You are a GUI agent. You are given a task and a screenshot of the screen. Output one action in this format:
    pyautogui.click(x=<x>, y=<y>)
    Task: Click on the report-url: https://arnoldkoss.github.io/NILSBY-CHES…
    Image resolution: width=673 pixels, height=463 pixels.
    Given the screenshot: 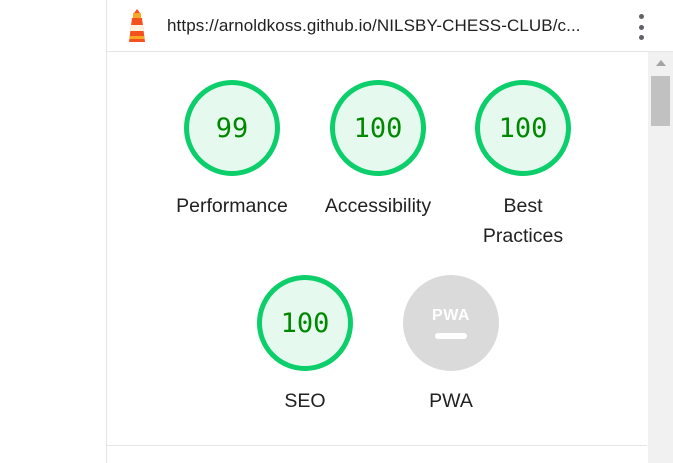 What is the action you would take?
    pyautogui.click(x=374, y=26)
    